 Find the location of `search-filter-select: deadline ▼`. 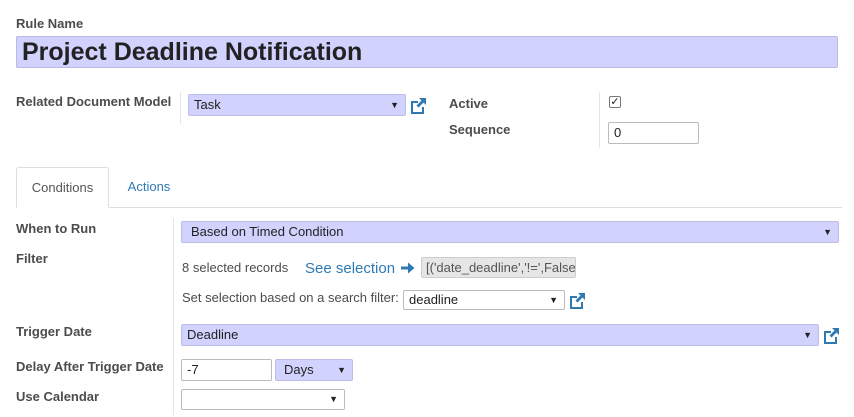

search-filter-select: deadline ▼ is located at coordinates (484, 300).